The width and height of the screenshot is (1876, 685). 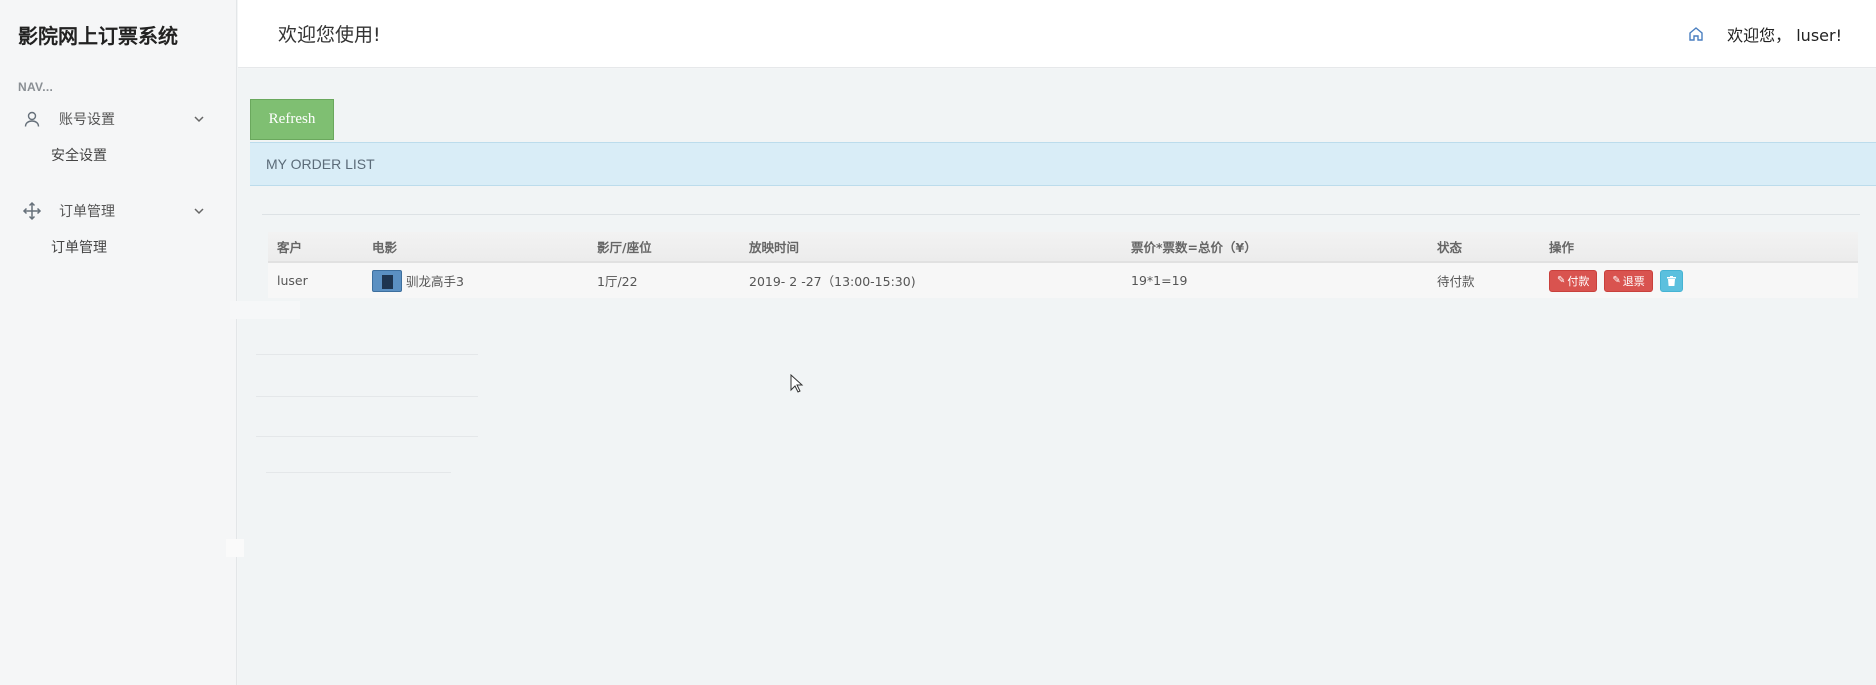 What do you see at coordinates (1484, 280) in the screenshot?
I see `cell-status: 待付款` at bounding box center [1484, 280].